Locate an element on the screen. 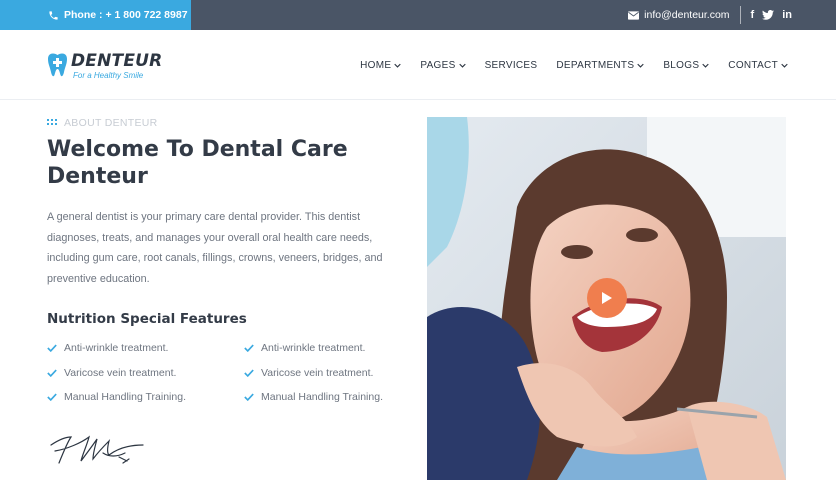 The image size is (836, 484). nav-services: SERVICES is located at coordinates (511, 65).